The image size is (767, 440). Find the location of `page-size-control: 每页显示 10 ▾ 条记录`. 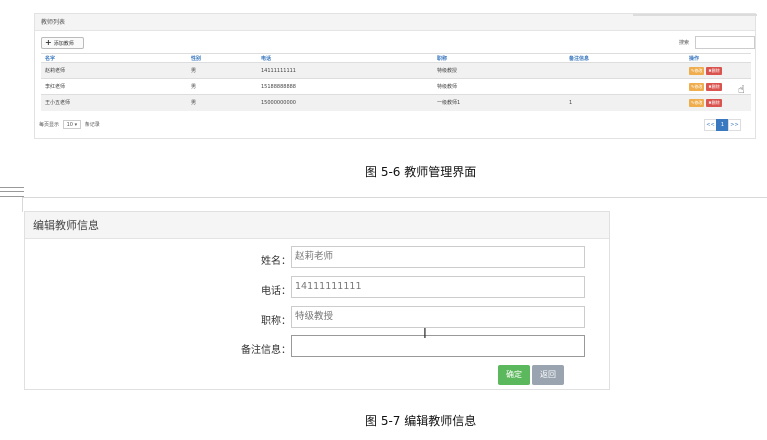

page-size-control: 每页显示 10 ▾ 条记录 is located at coordinates (69, 124).